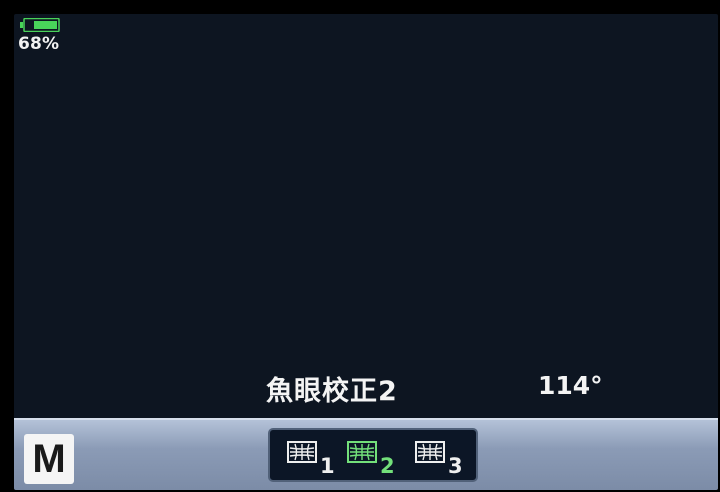 The image size is (720, 492). I want to click on option-3-label: 3, so click(455, 466).